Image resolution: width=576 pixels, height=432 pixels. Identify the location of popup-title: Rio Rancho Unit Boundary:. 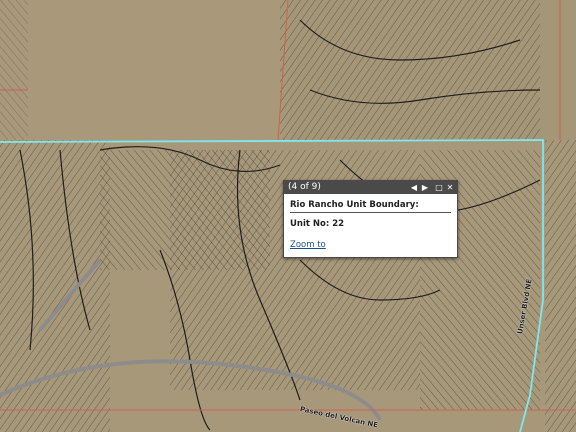
(370, 206).